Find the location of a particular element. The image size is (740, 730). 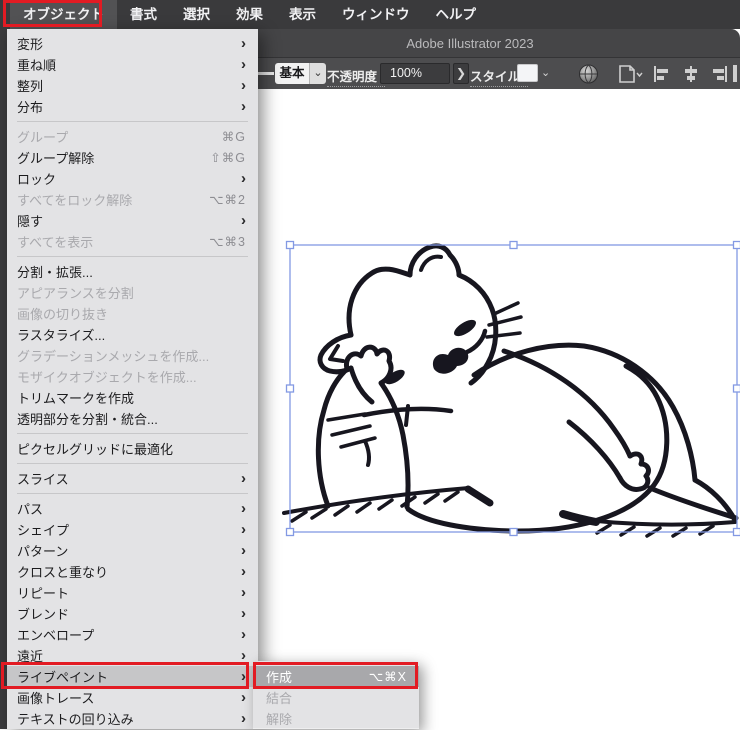

menu-item-label: 作成 is located at coordinates (317, 676).